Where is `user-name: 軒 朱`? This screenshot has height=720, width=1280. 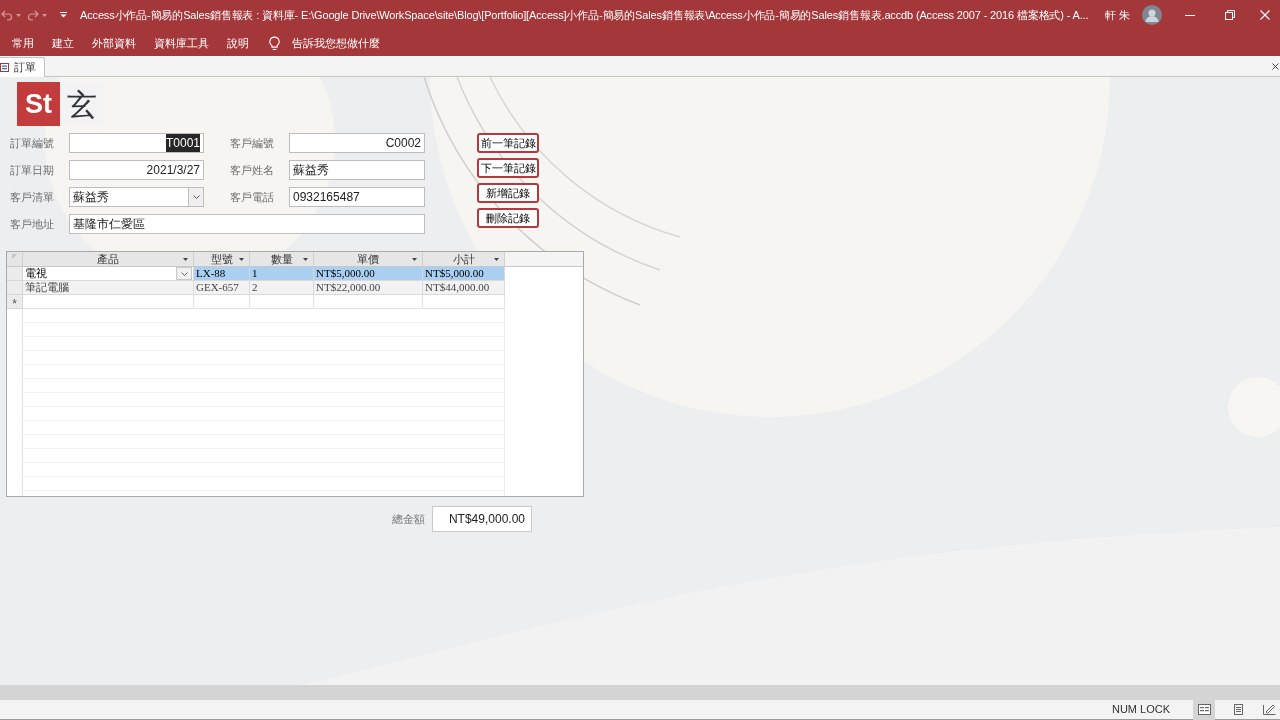 user-name: 軒 朱 is located at coordinates (1117, 15).